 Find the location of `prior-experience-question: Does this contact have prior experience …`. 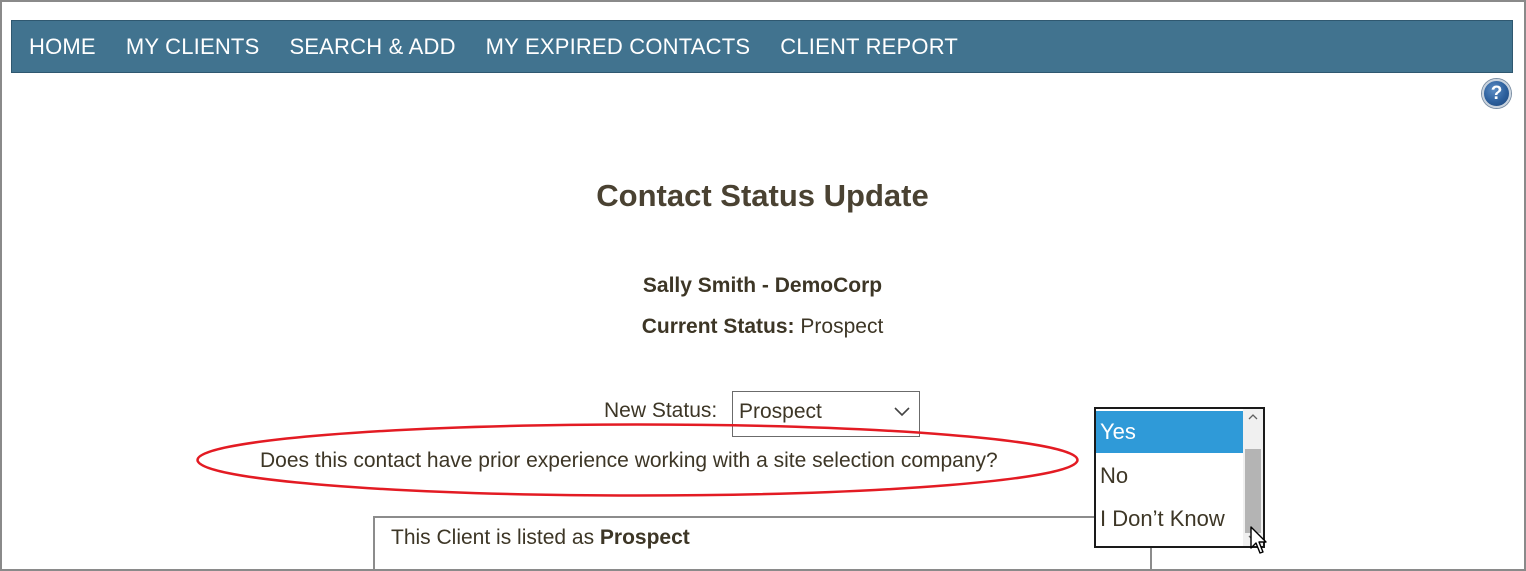

prior-experience-question: Does this contact have prior experience … is located at coordinates (629, 460).